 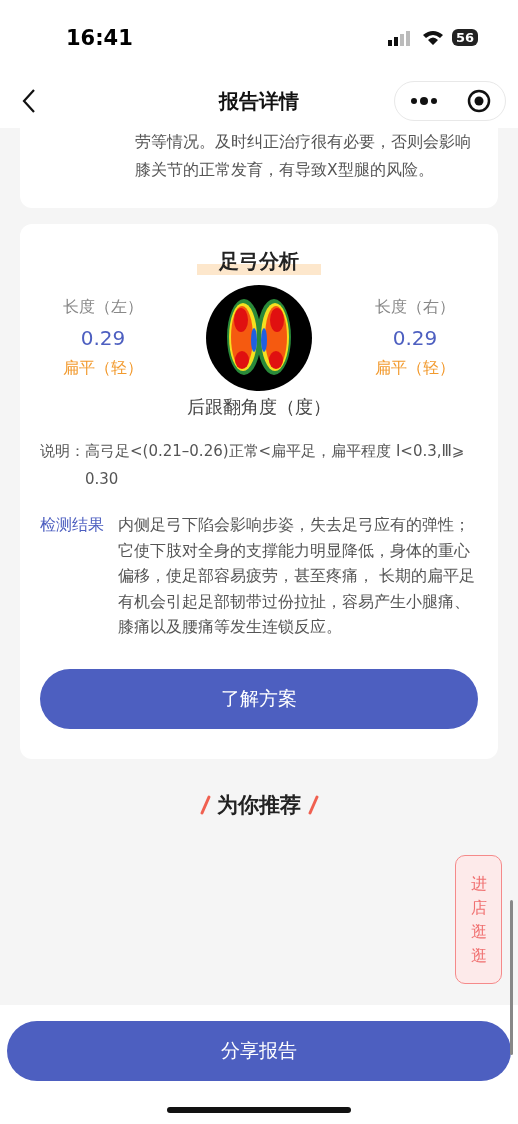 What do you see at coordinates (259, 805) in the screenshot?
I see `section-title: 为你推荐` at bounding box center [259, 805].